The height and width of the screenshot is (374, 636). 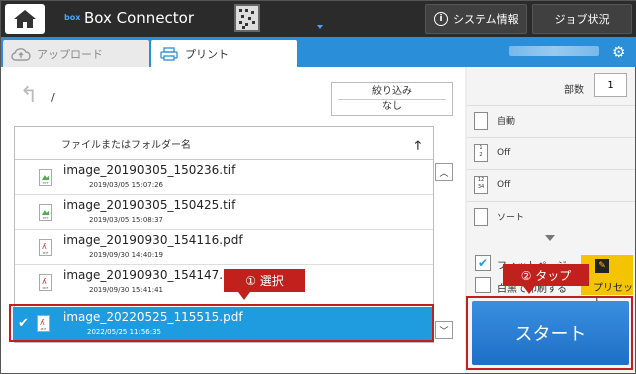 What do you see at coordinates (546, 279) in the screenshot?
I see `callout-tap: ② タップ` at bounding box center [546, 279].